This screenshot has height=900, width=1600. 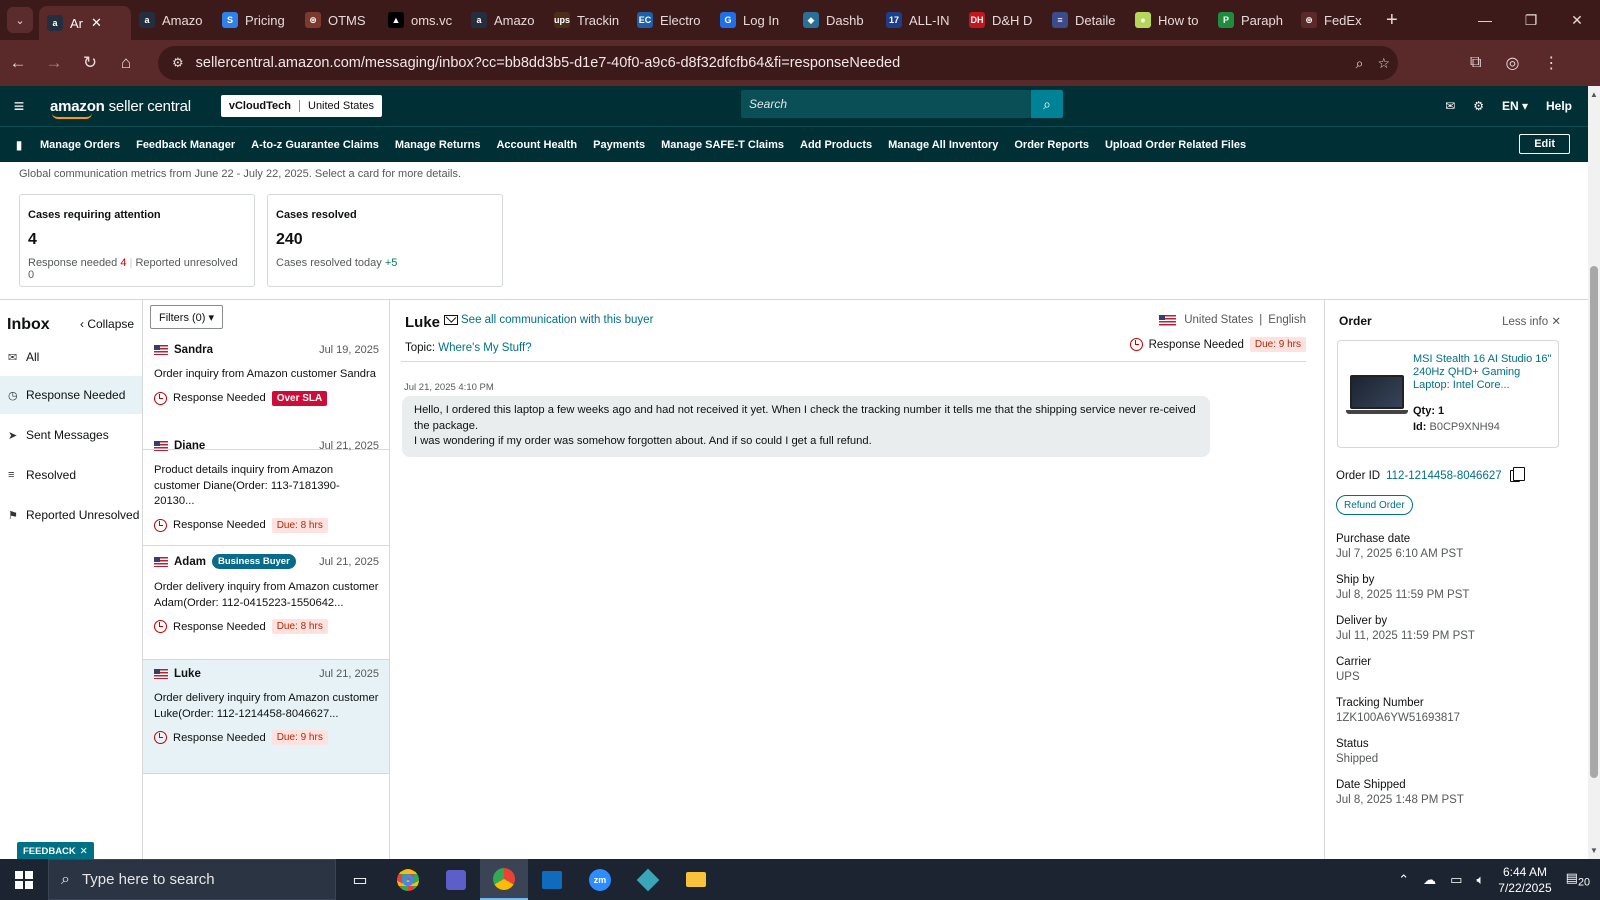 What do you see at coordinates (548, 320) in the screenshot?
I see `see-all-communication-link: See all communication with this buyer` at bounding box center [548, 320].